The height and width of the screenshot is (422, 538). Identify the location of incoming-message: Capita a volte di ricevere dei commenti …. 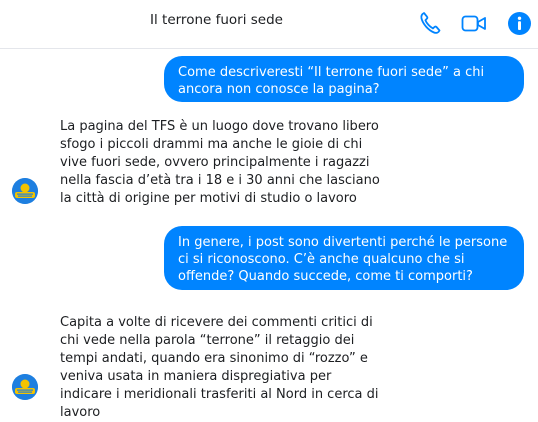
(219, 367).